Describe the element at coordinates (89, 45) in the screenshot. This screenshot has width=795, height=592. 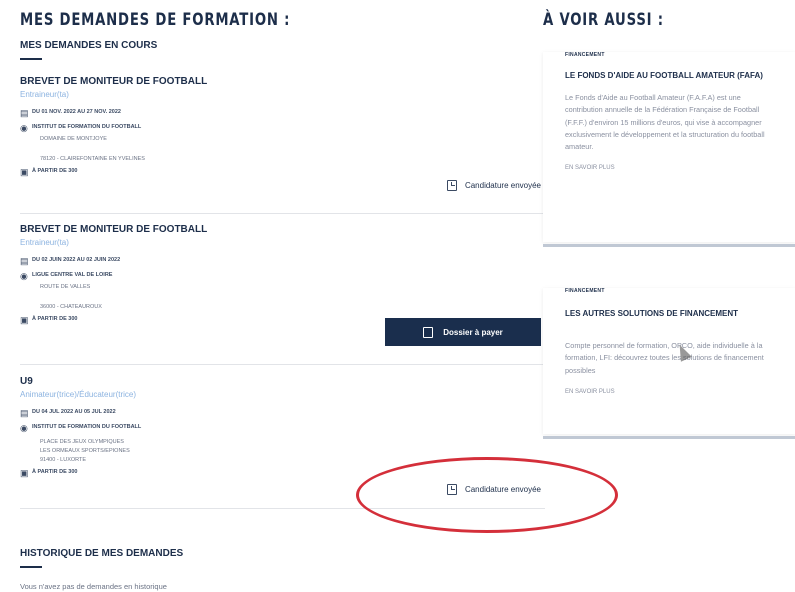
I see `current-requests-label: MES DEMANDES EN COURS` at that location.